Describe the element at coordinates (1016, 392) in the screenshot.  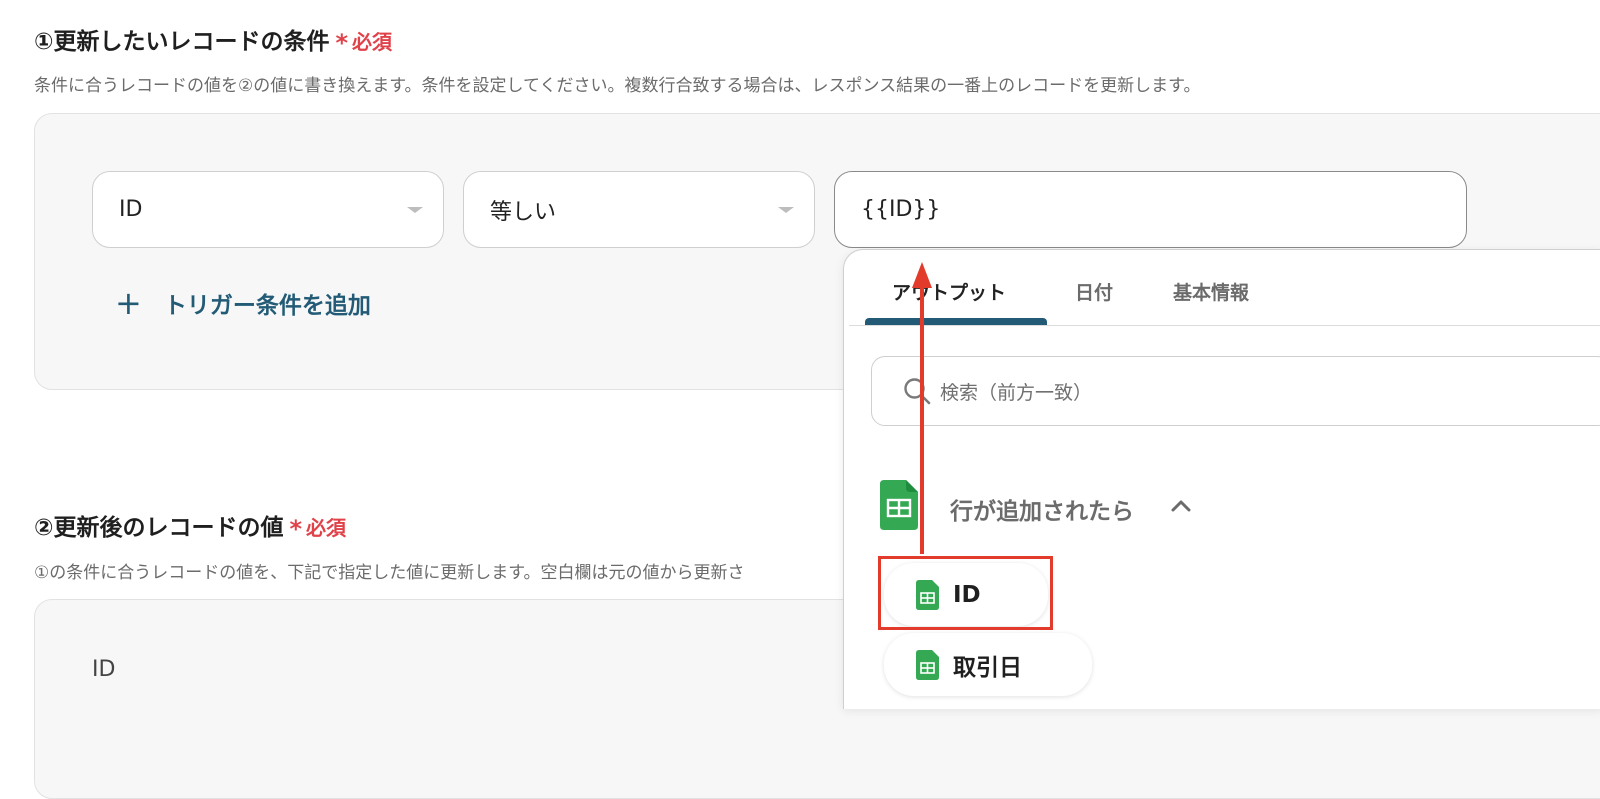
I see `search-placeholder: 検索（前方一致）` at that location.